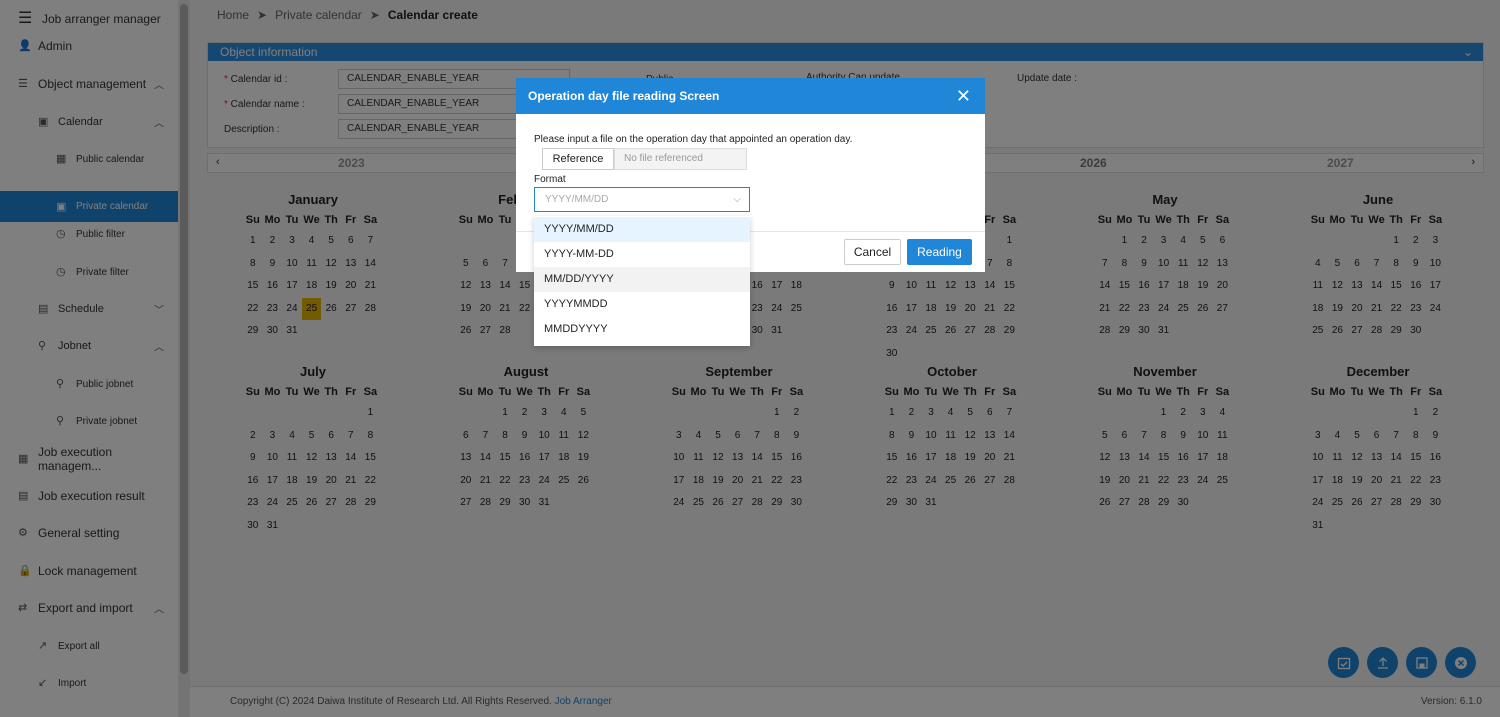 Image resolution: width=1500 pixels, height=717 pixels. What do you see at coordinates (642, 199) in the screenshot?
I see `format-select: YYYY/MM/DD ⌵` at bounding box center [642, 199].